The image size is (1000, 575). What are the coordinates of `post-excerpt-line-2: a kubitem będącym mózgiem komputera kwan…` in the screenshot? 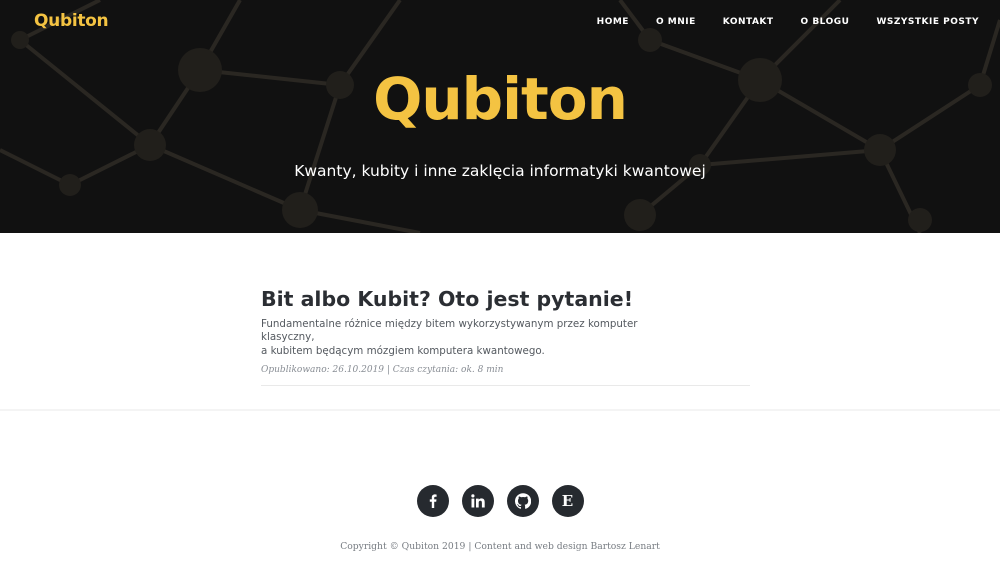 It's located at (403, 350).